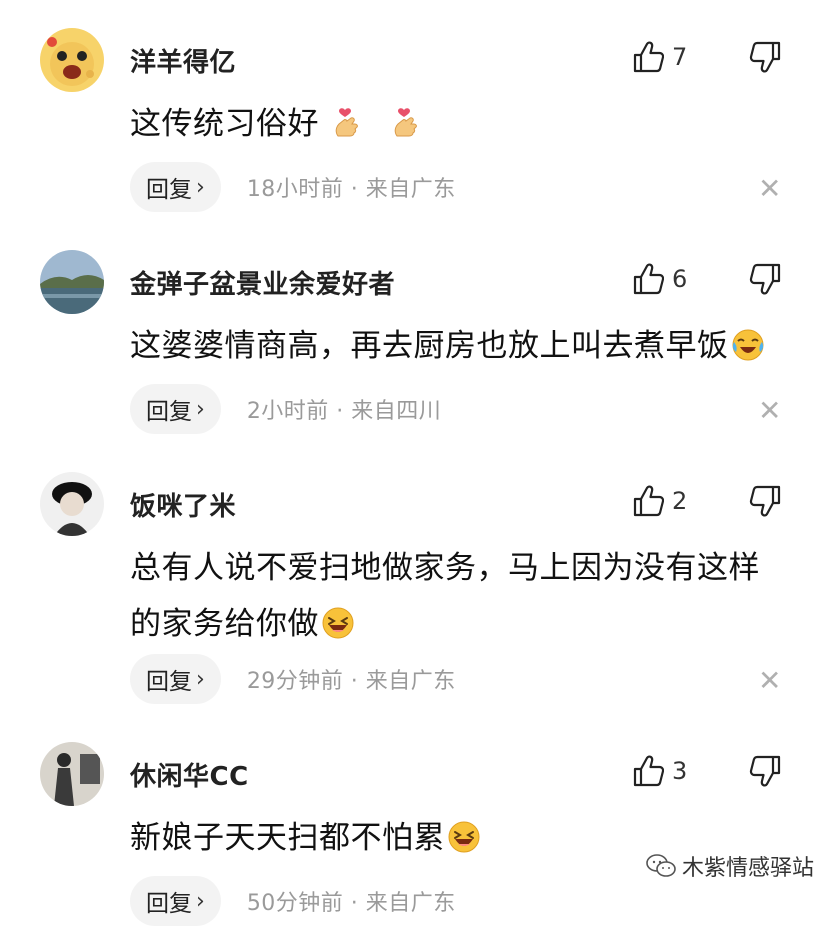 The image size is (828, 926). What do you see at coordinates (344, 411) in the screenshot?
I see `timestamp: 2小时前 · 来自四川` at bounding box center [344, 411].